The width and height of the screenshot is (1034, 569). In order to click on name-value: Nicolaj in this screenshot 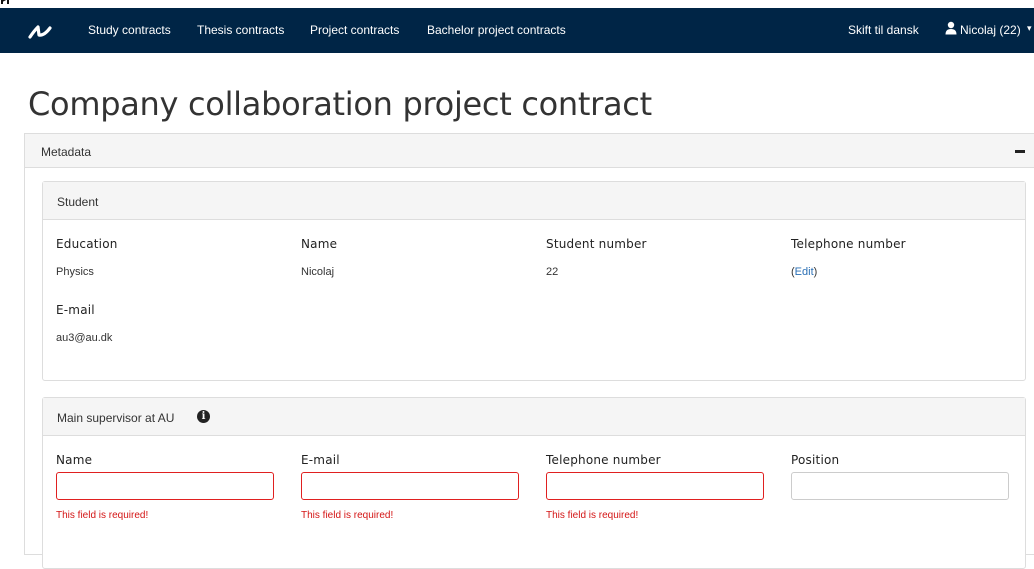, I will do `click(318, 272)`.